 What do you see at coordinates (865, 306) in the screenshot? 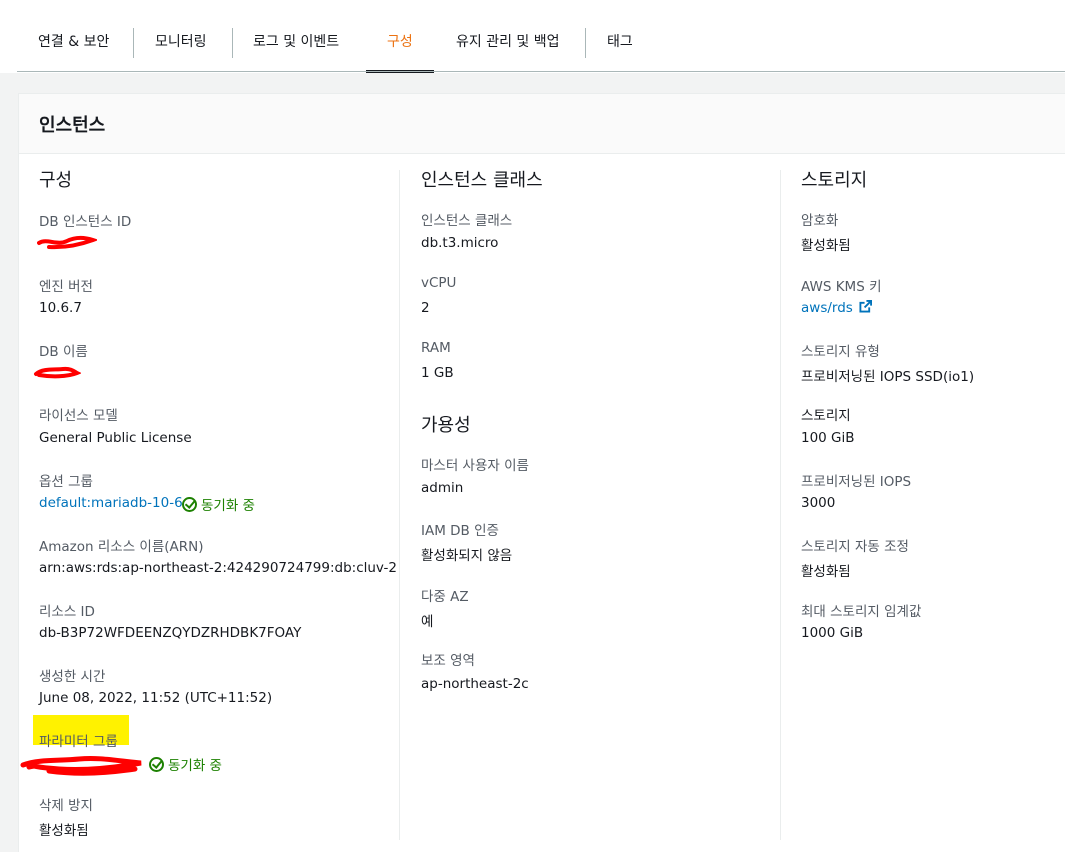
I see `external-link-icon` at bounding box center [865, 306].